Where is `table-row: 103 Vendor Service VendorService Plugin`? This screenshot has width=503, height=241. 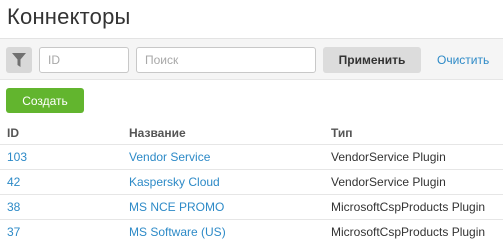 table-row: 103 Vendor Service VendorService Plugin is located at coordinates (251, 157).